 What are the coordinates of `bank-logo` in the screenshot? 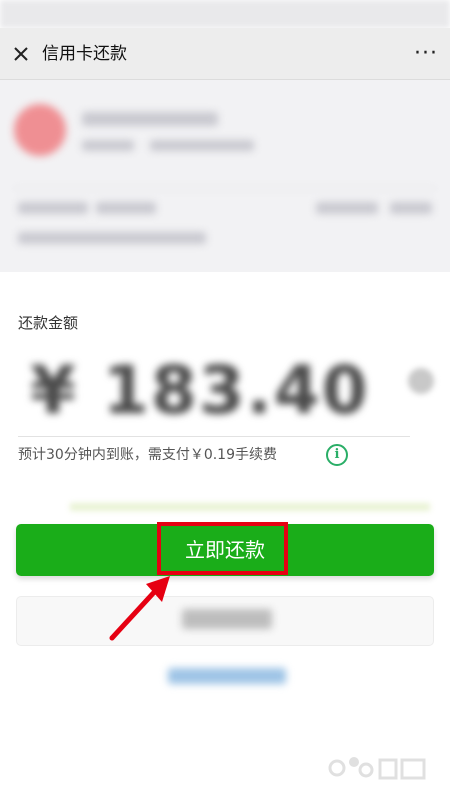 It's located at (40, 130).